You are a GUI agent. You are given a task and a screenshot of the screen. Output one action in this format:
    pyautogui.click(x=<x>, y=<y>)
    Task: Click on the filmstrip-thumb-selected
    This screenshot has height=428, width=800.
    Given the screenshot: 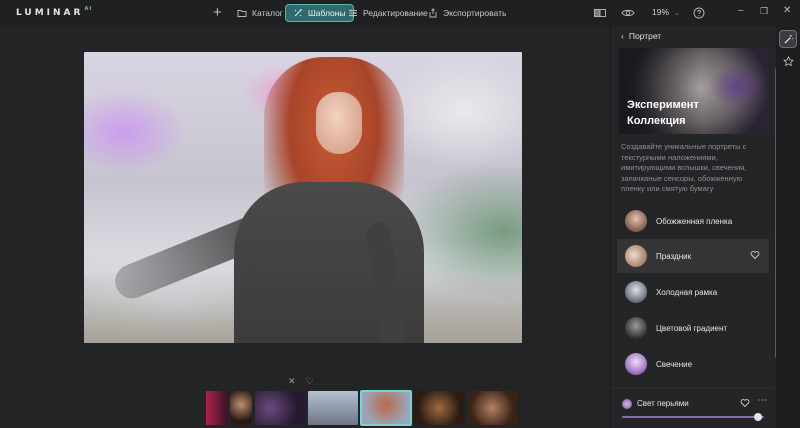 What is the action you would take?
    pyautogui.click(x=386, y=408)
    